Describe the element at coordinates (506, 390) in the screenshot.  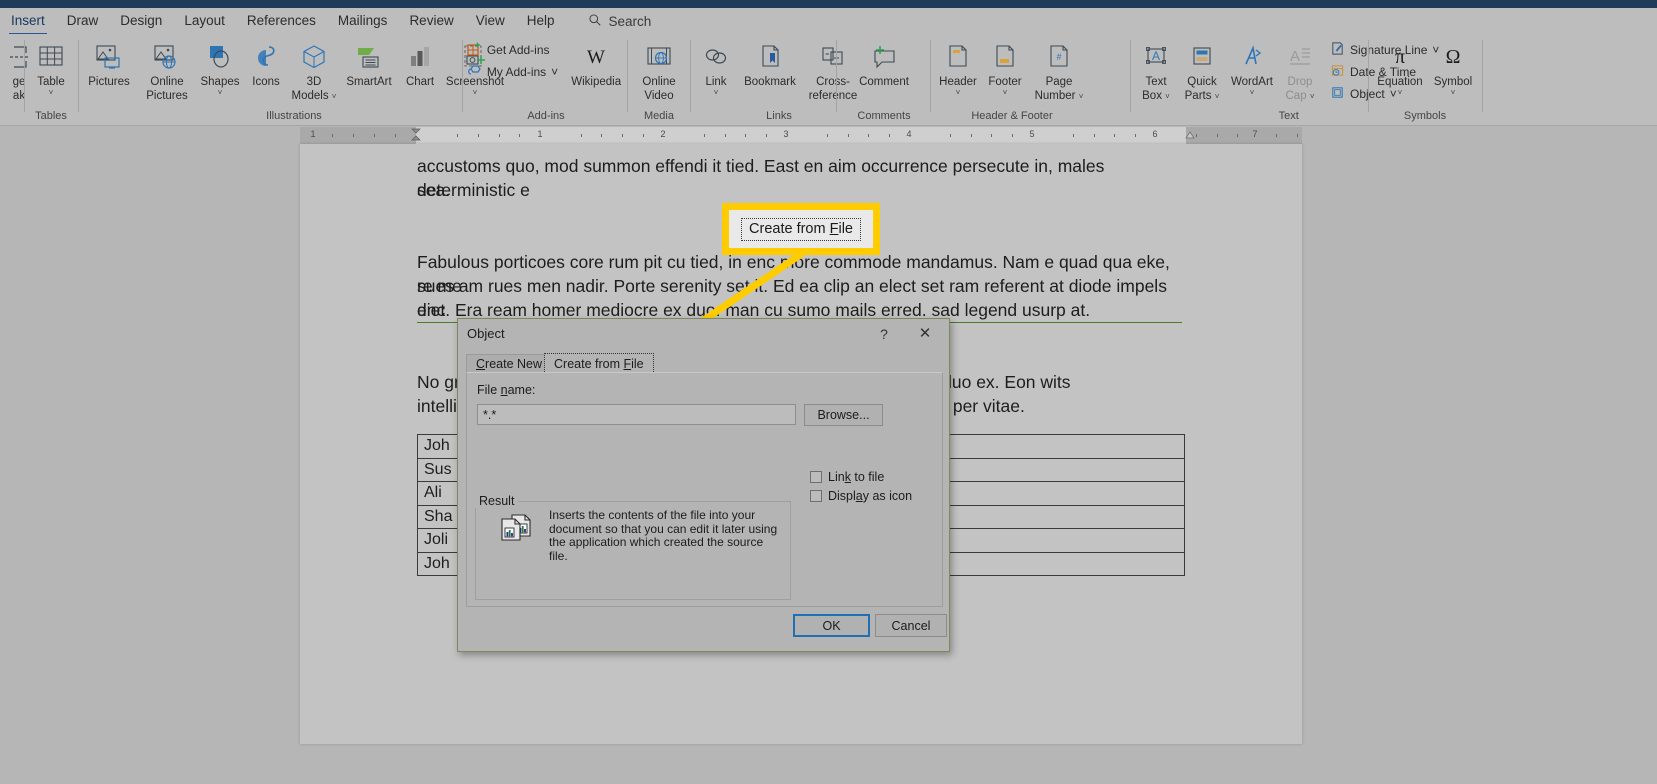
I see `file-name-label: File name:` at that location.